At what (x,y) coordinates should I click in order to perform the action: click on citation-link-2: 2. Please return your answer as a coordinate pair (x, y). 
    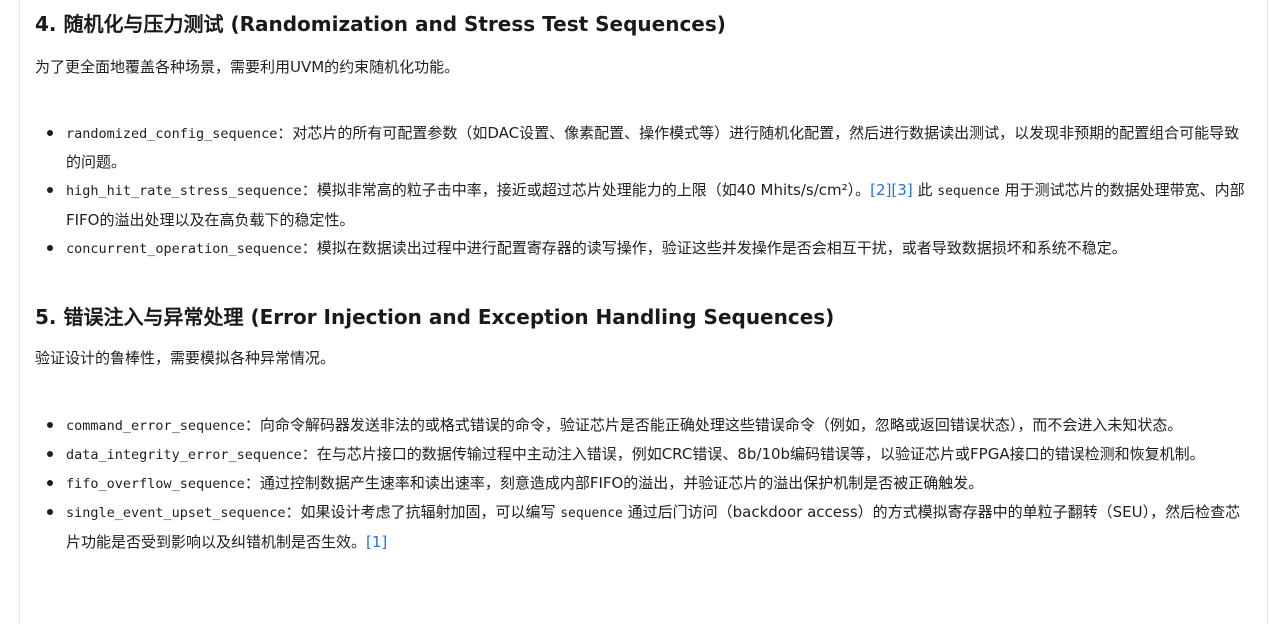
    Looking at the image, I should click on (881, 190).